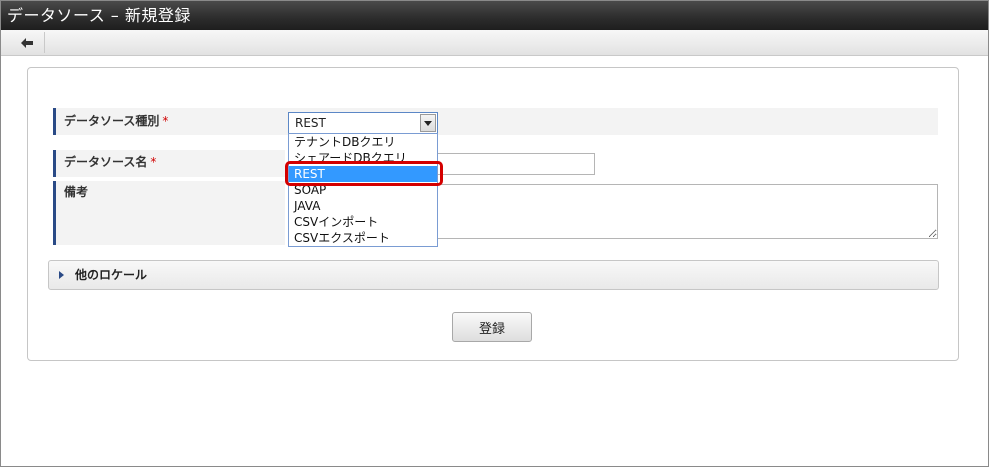 This screenshot has height=467, width=989. I want to click on arrow-left-icon, so click(26, 42).